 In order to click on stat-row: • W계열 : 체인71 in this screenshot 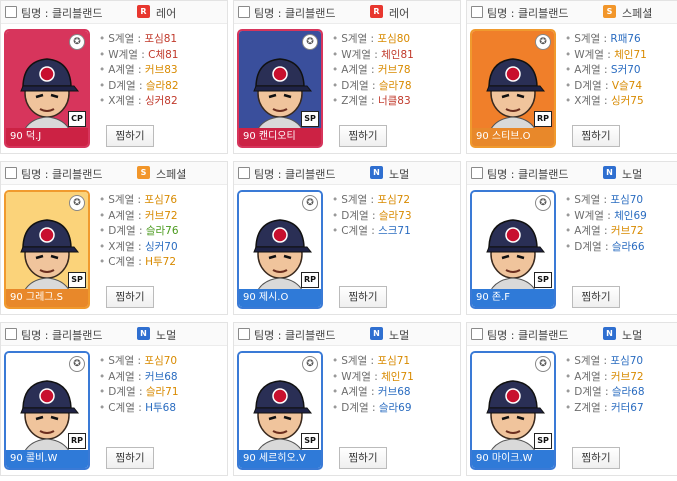, I will do `click(606, 56)`.